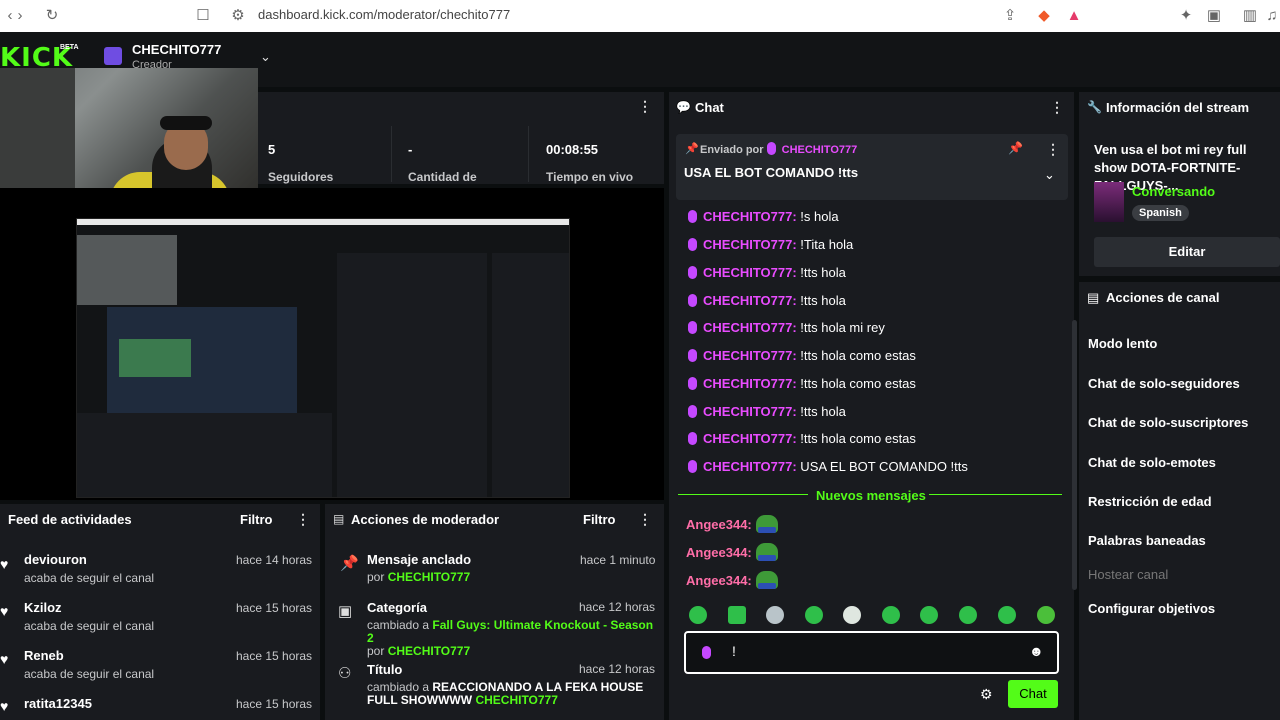 The image size is (1280, 720). I want to click on follower-name: Kziloz, so click(43, 607).